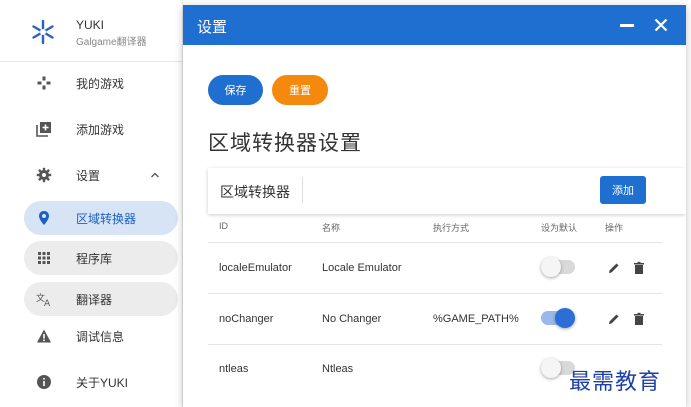 The width and height of the screenshot is (691, 407). What do you see at coordinates (223, 226) in the screenshot?
I see `column-header-id: ID` at bounding box center [223, 226].